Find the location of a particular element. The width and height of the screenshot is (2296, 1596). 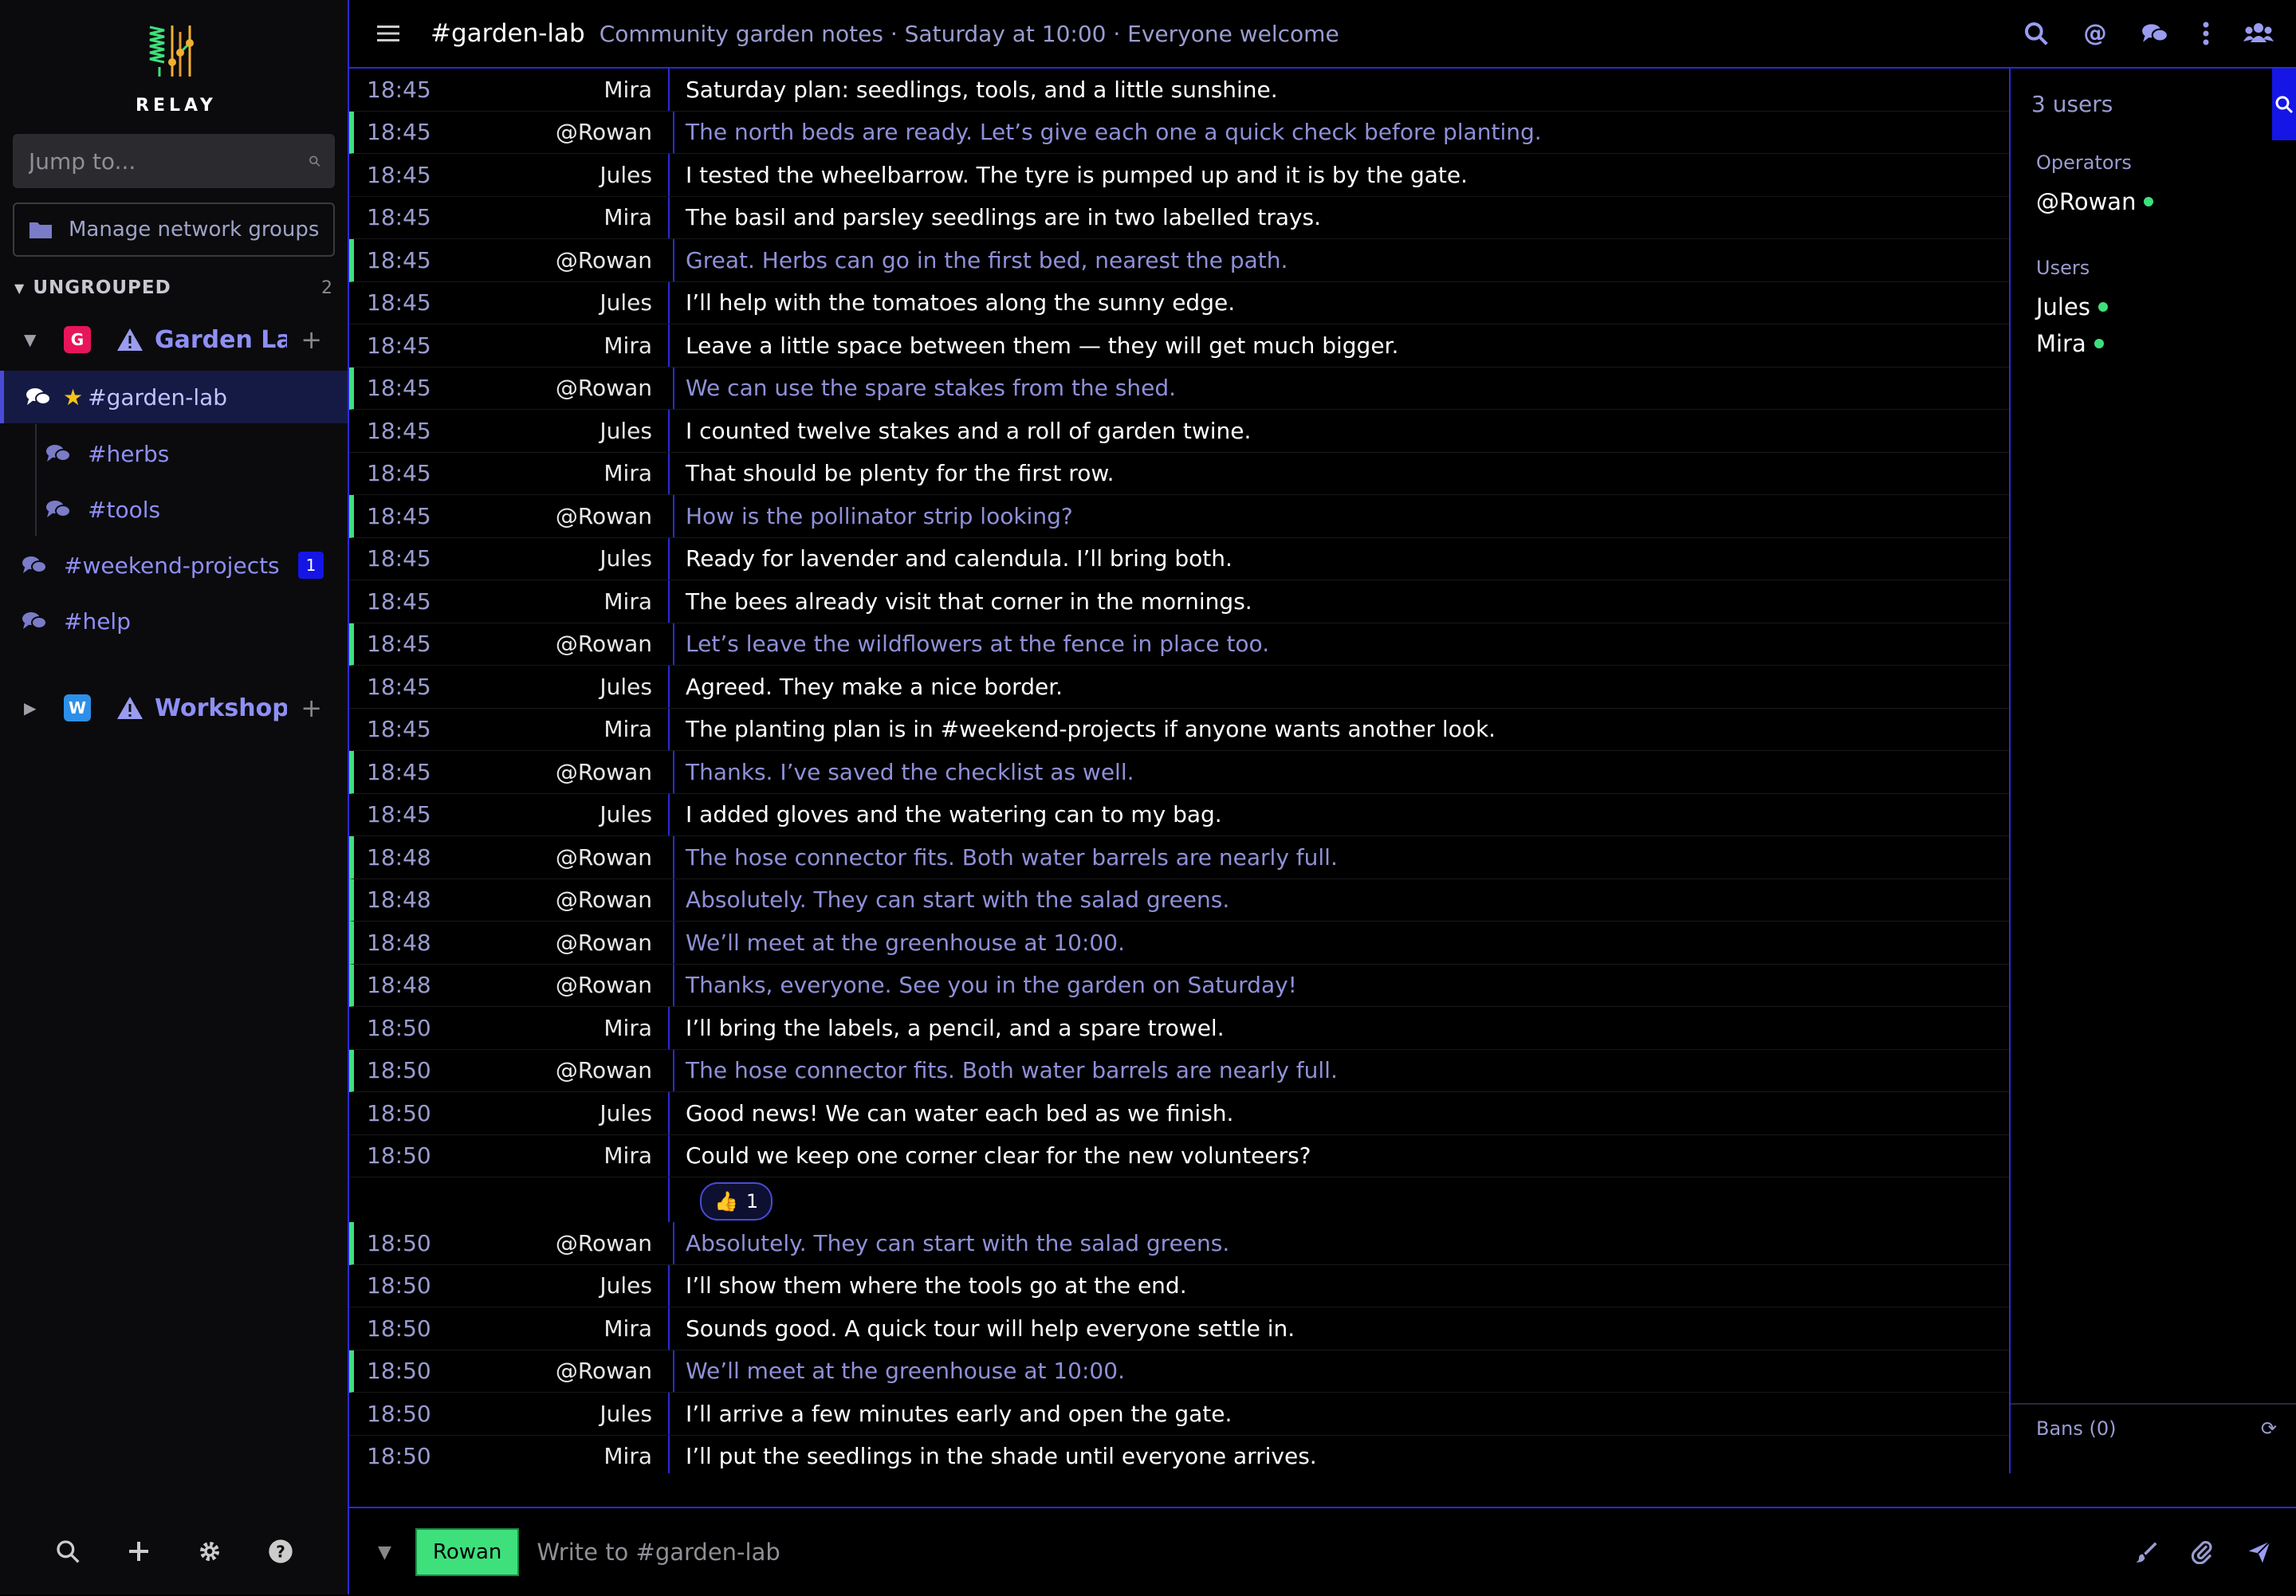

attachment-icon is located at coordinates (2203, 1552).